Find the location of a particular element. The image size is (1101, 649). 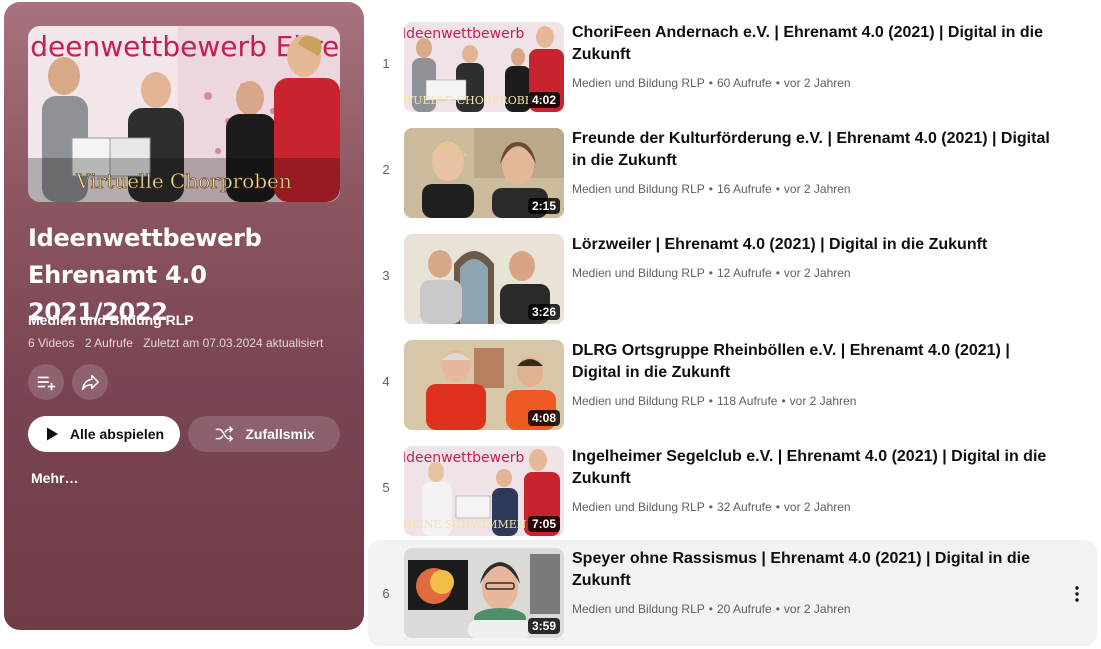

video-duration: 4:02 is located at coordinates (543, 100).